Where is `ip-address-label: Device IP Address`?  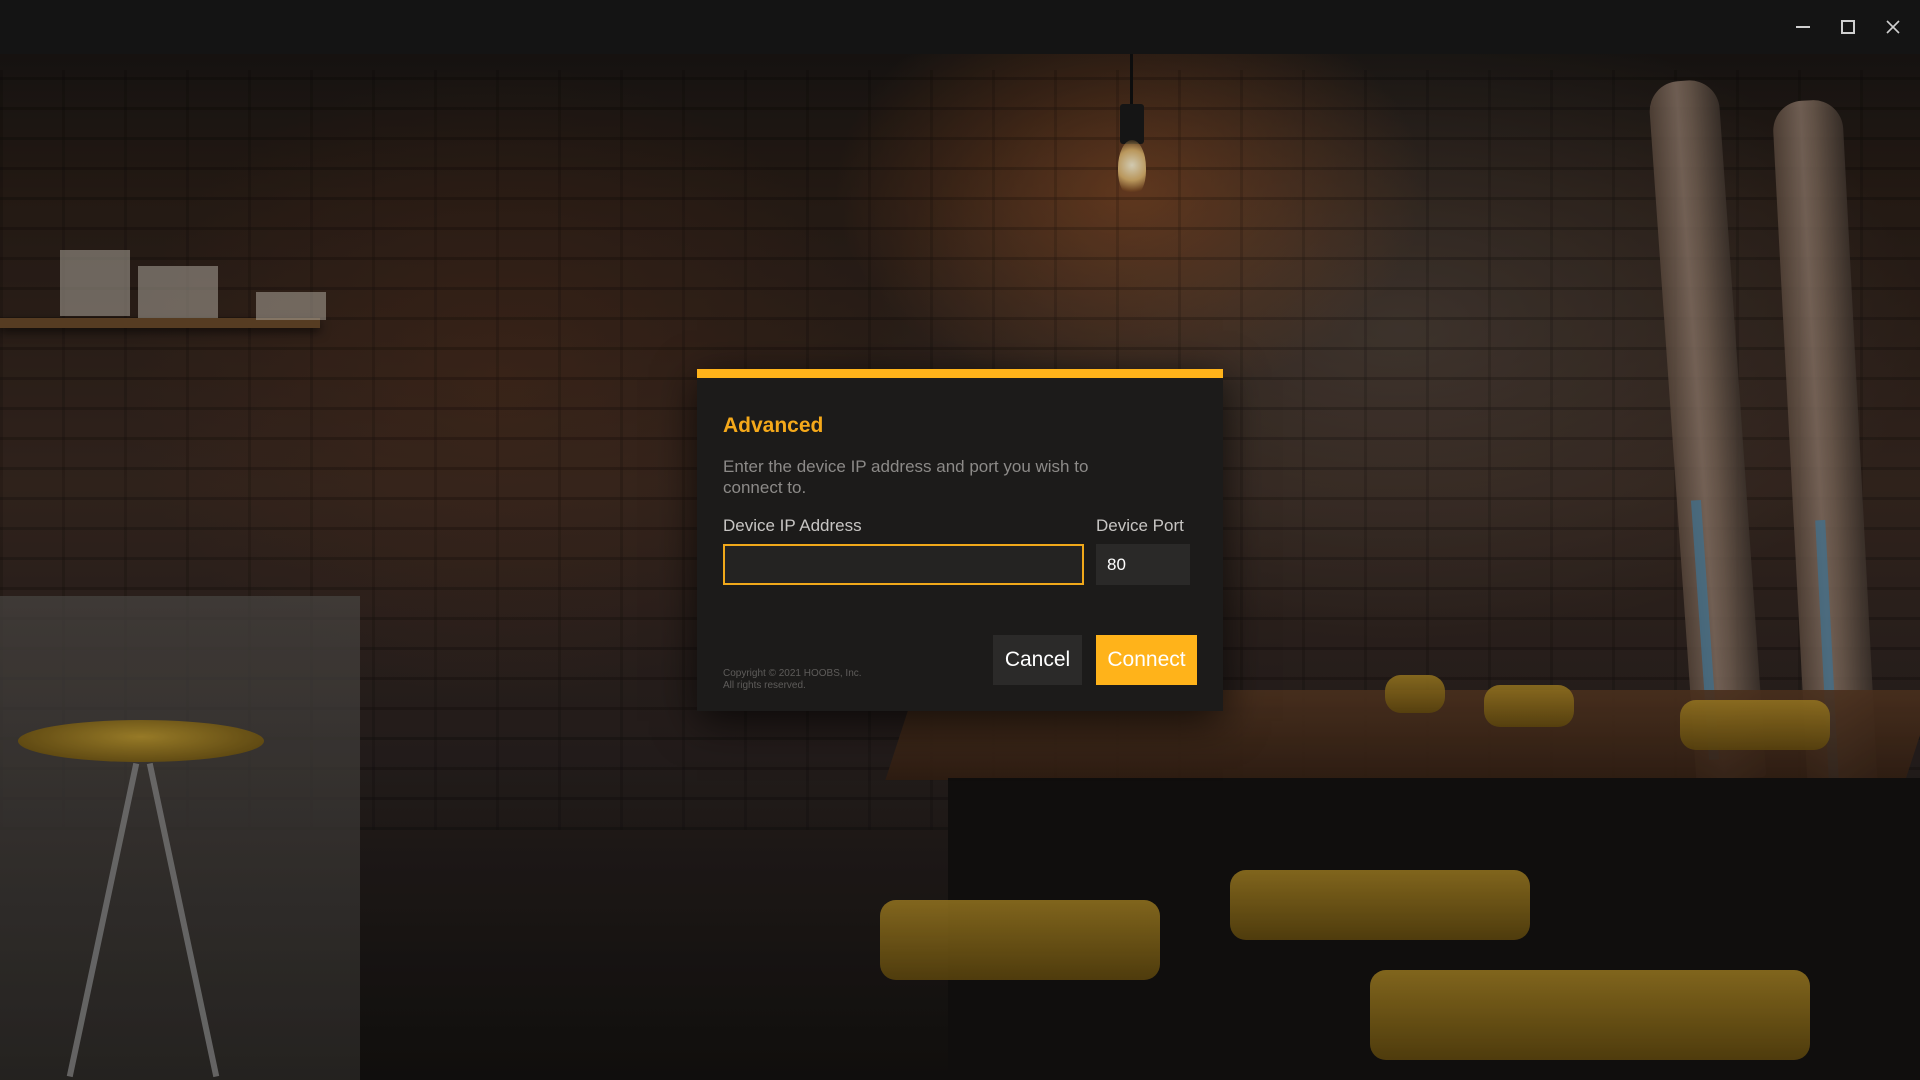 ip-address-label: Device IP Address is located at coordinates (792, 525).